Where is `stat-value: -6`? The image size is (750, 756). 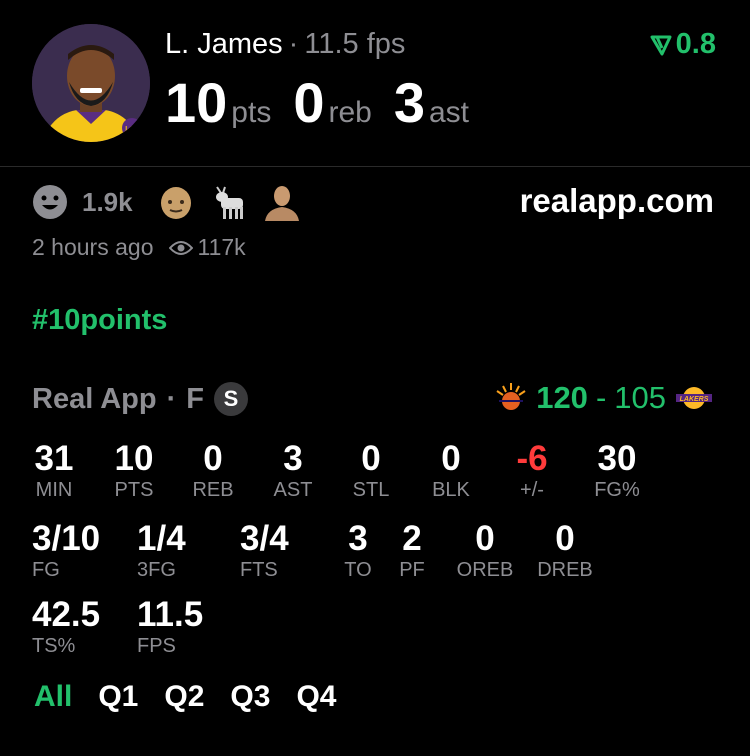
stat-value: -6 is located at coordinates (532, 458).